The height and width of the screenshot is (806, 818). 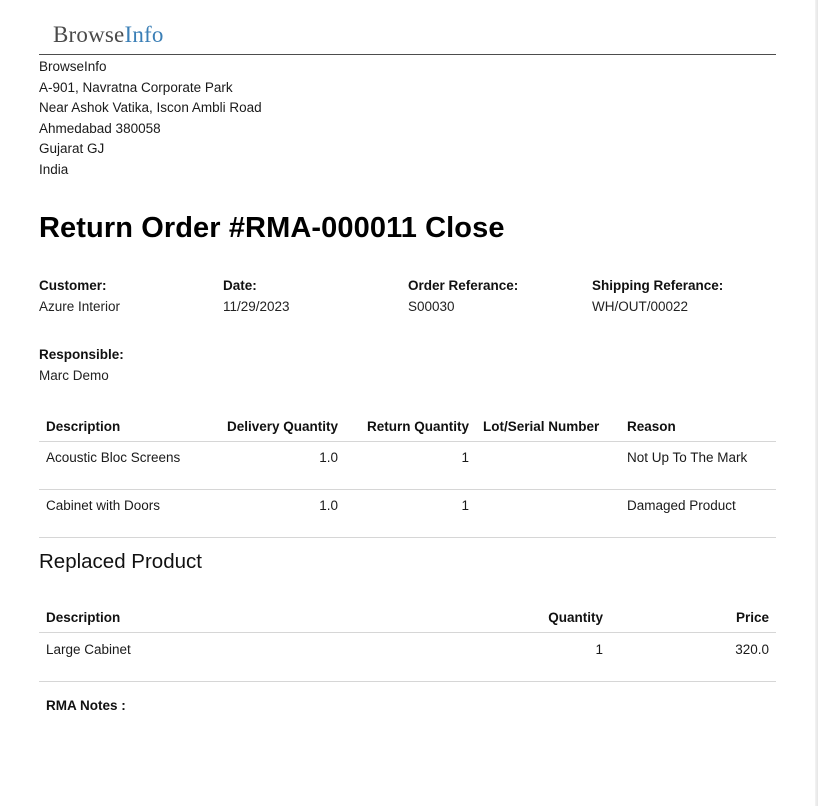 What do you see at coordinates (54, 169) in the screenshot?
I see `address-line: India` at bounding box center [54, 169].